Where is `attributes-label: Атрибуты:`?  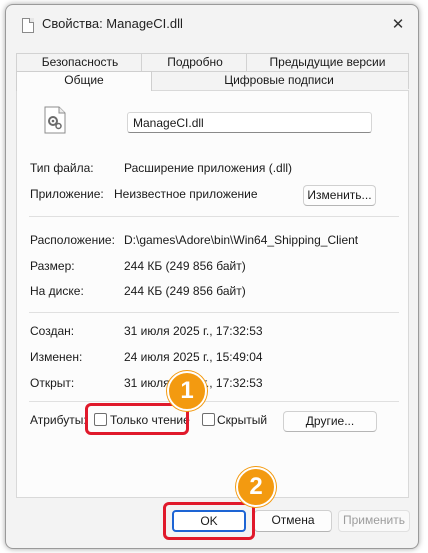
attributes-label: Атрибуты: is located at coordinates (58, 420).